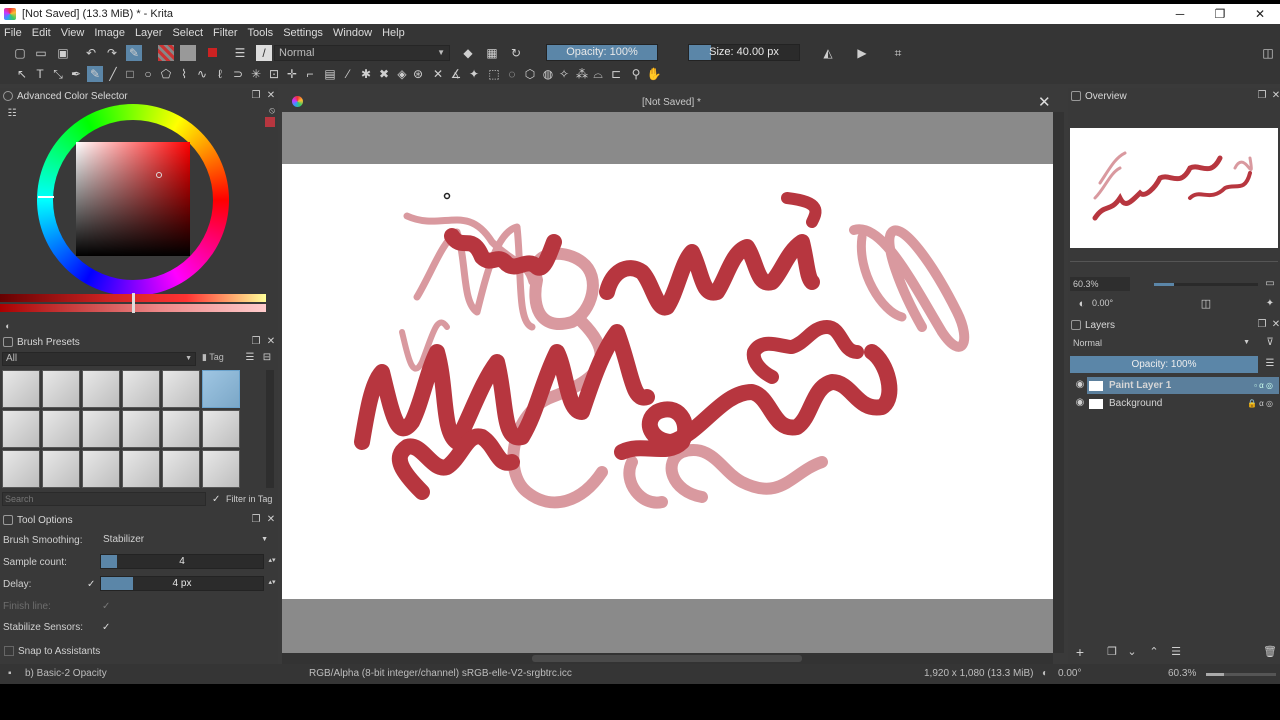 The image size is (1280, 720). Describe the element at coordinates (240, 53) in the screenshot. I see `settings-list-icon: ☰` at that location.